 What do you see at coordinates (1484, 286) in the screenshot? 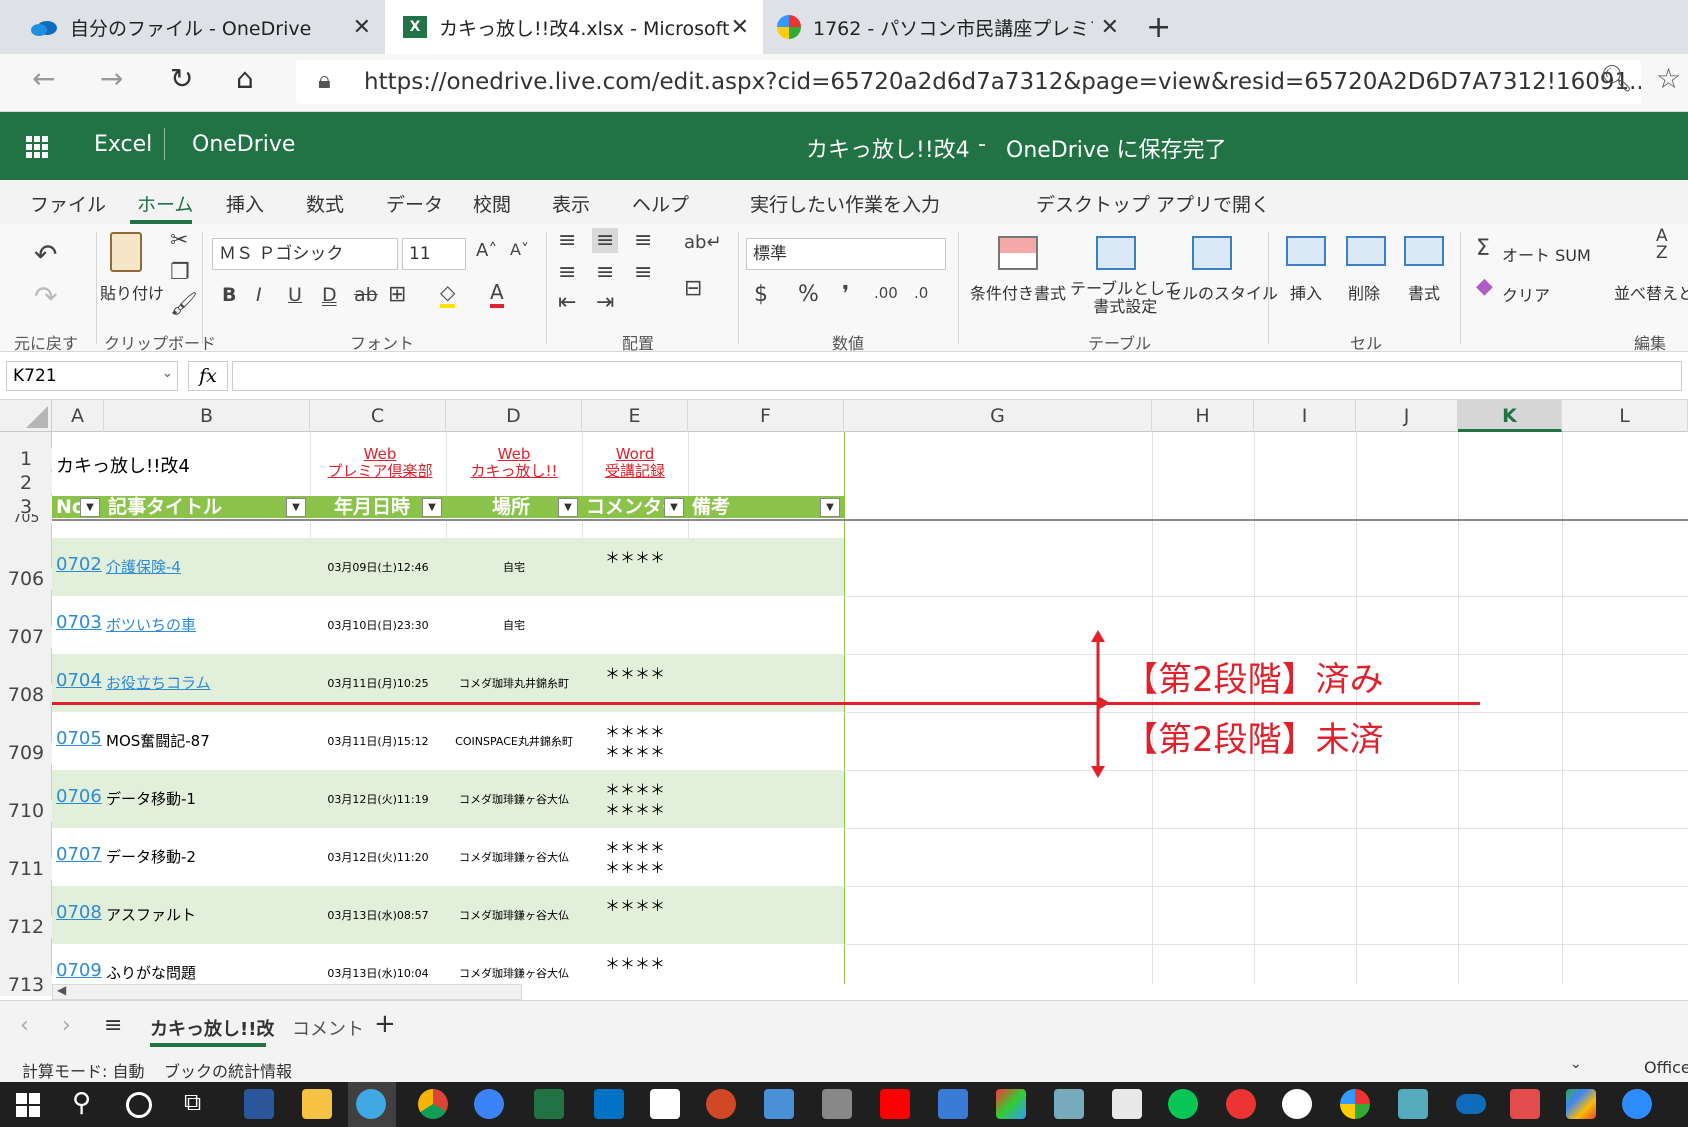
I see `clear-icon: ◆` at bounding box center [1484, 286].